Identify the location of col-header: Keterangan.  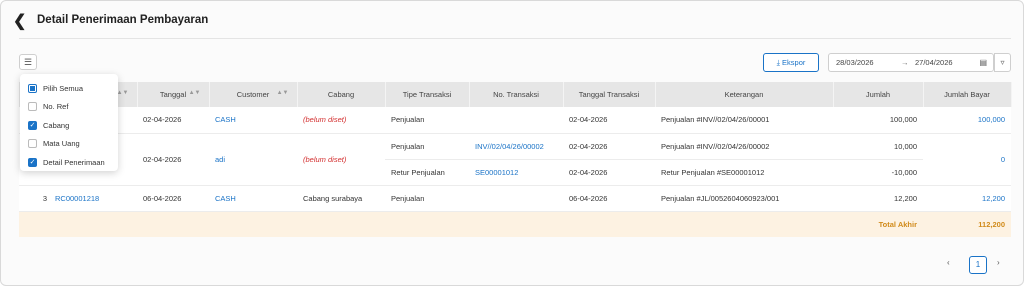
(744, 94).